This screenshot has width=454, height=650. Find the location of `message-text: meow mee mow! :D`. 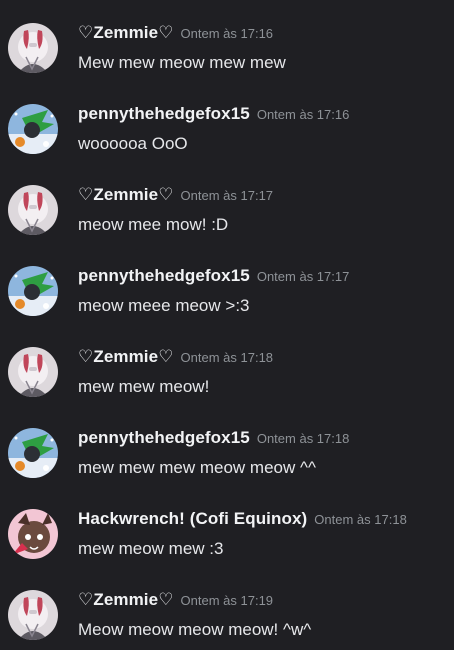

message-text: meow mee mow! :D is located at coordinates (153, 224).